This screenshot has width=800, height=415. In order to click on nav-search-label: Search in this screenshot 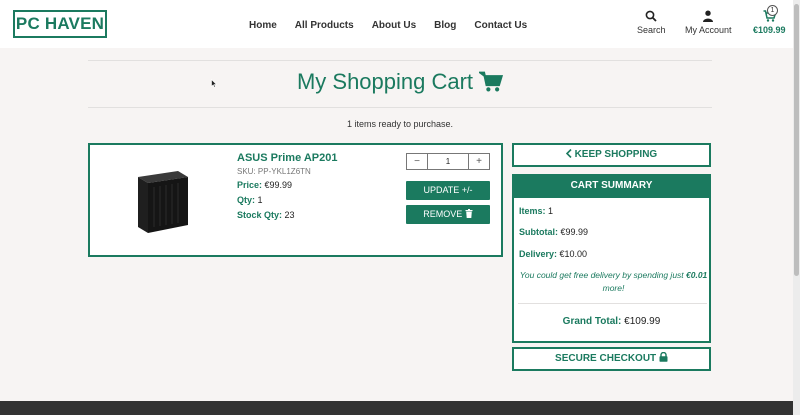, I will do `click(651, 30)`.